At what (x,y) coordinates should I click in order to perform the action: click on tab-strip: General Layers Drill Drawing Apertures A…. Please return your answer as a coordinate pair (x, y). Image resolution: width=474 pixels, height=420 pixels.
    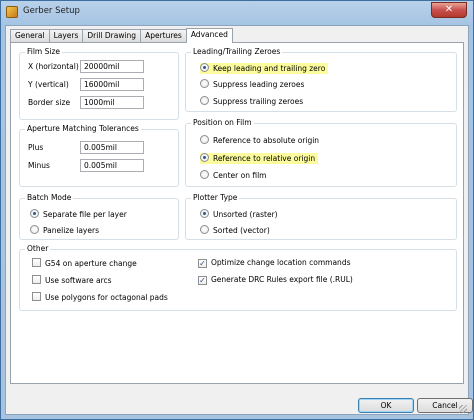
    Looking at the image, I should click on (121, 35).